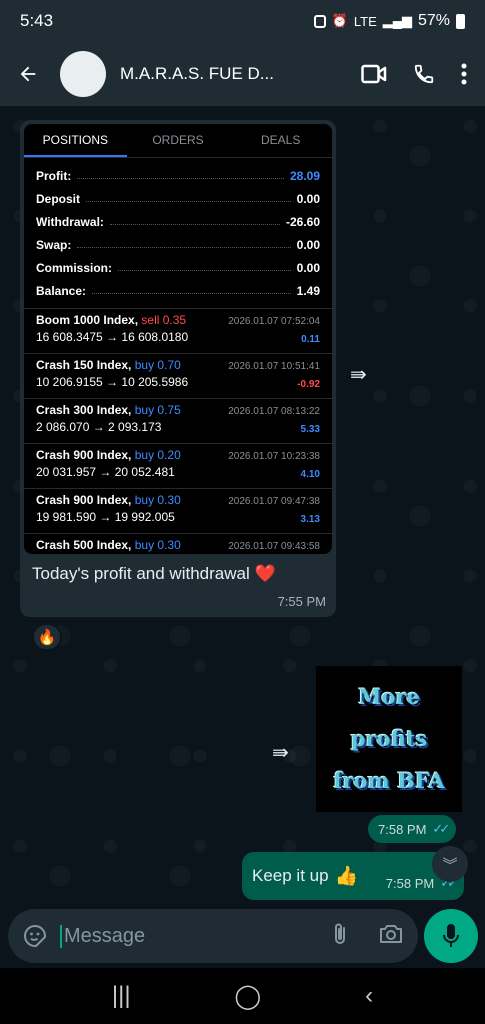  I want to click on menu-button, so click(464, 74).